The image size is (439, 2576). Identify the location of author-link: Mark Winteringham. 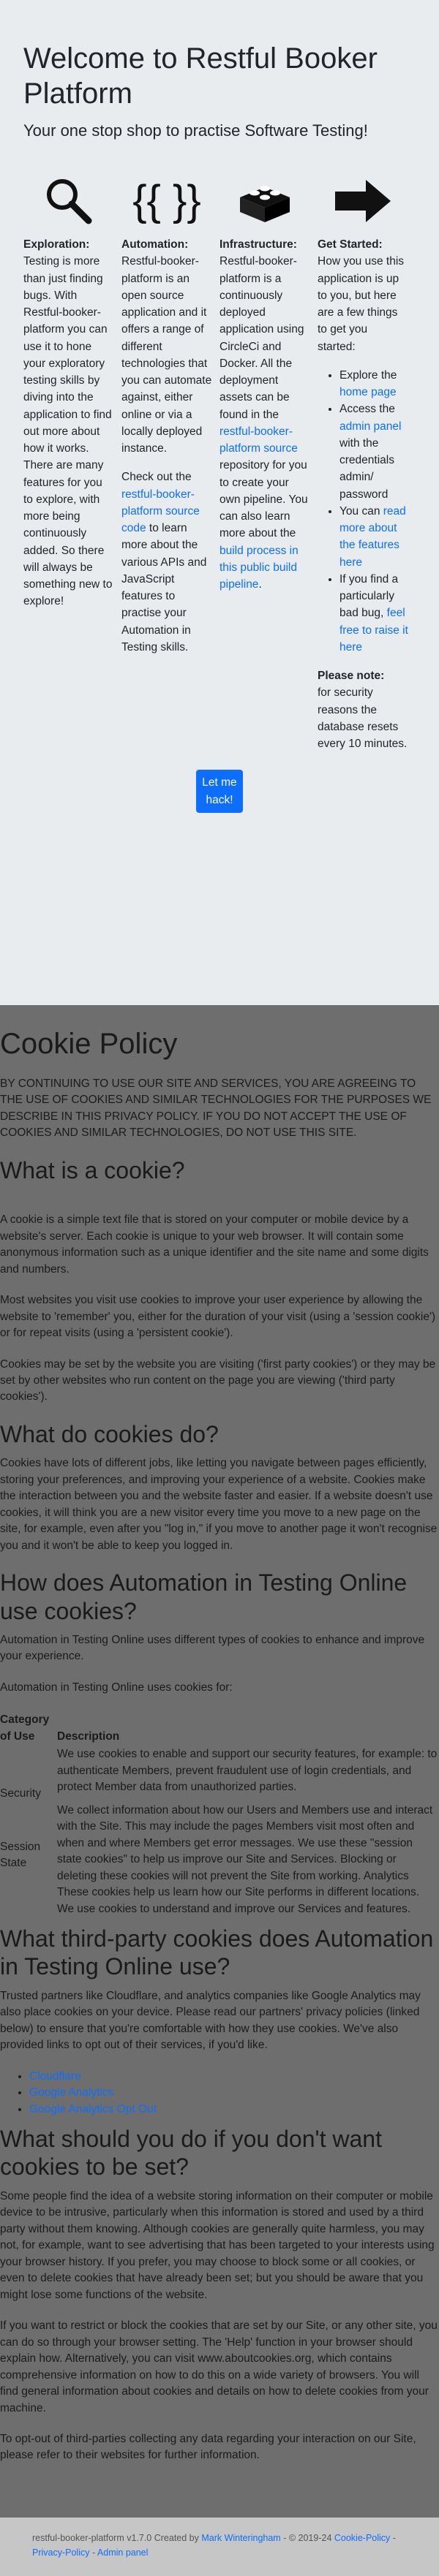
(240, 2538).